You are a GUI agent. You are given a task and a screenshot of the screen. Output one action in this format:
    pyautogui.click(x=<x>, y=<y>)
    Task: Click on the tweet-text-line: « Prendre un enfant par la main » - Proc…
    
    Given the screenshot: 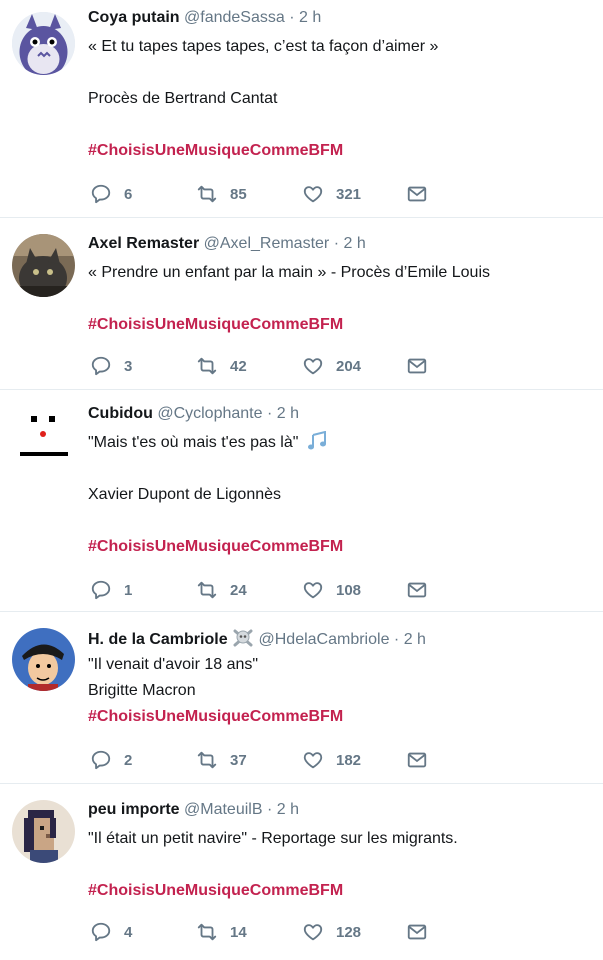 What is the action you would take?
    pyautogui.click(x=289, y=272)
    